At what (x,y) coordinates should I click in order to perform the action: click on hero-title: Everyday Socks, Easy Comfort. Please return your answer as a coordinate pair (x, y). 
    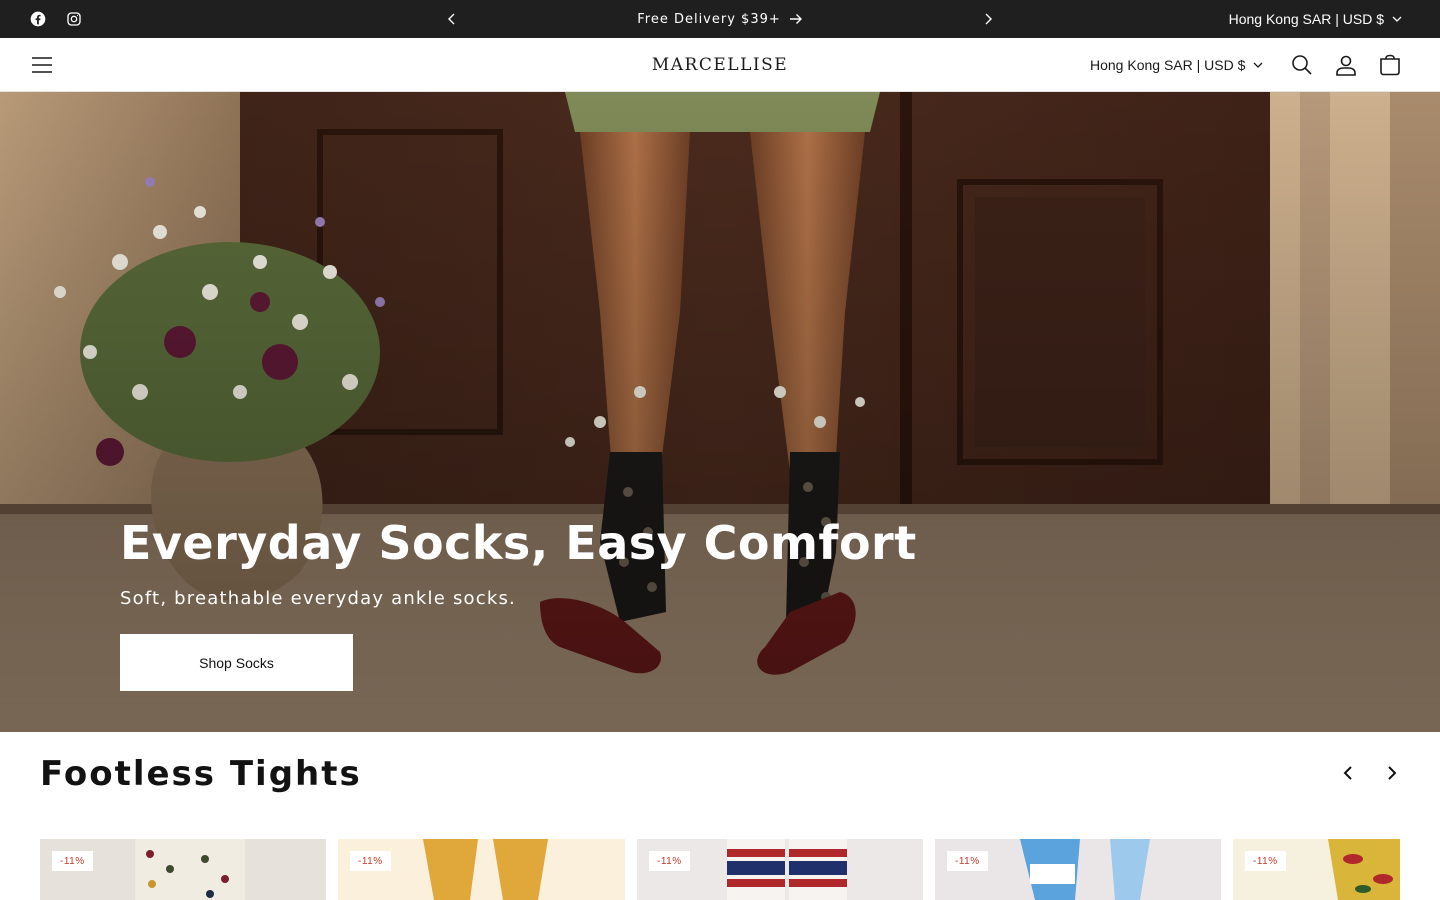
    Looking at the image, I should click on (518, 543).